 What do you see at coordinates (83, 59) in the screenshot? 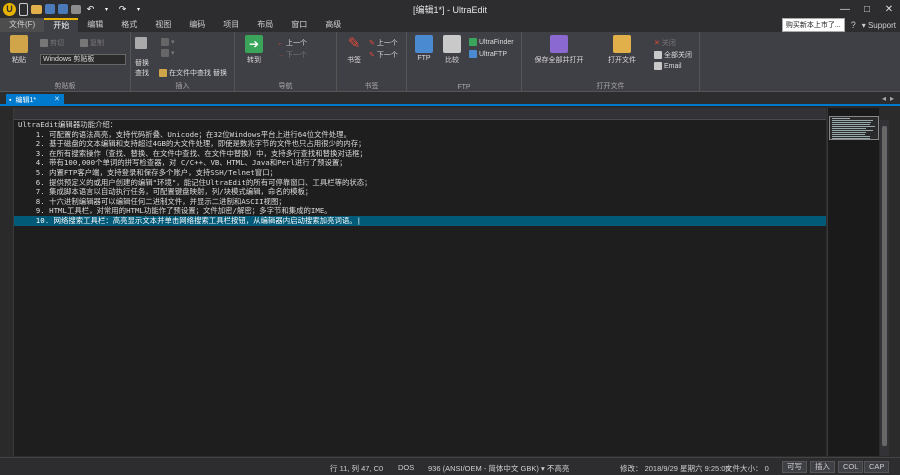
I see `clipboard-select: Windows 剪贴板` at bounding box center [83, 59].